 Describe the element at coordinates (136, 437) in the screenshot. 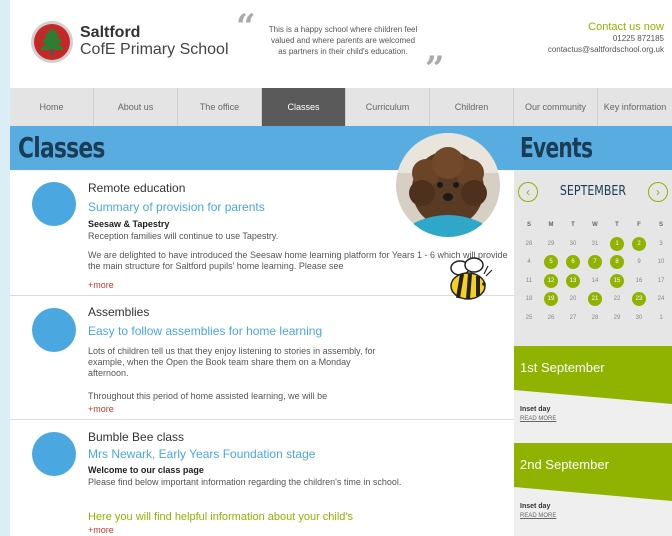

I see `post-title: Bumble Bee class` at that location.